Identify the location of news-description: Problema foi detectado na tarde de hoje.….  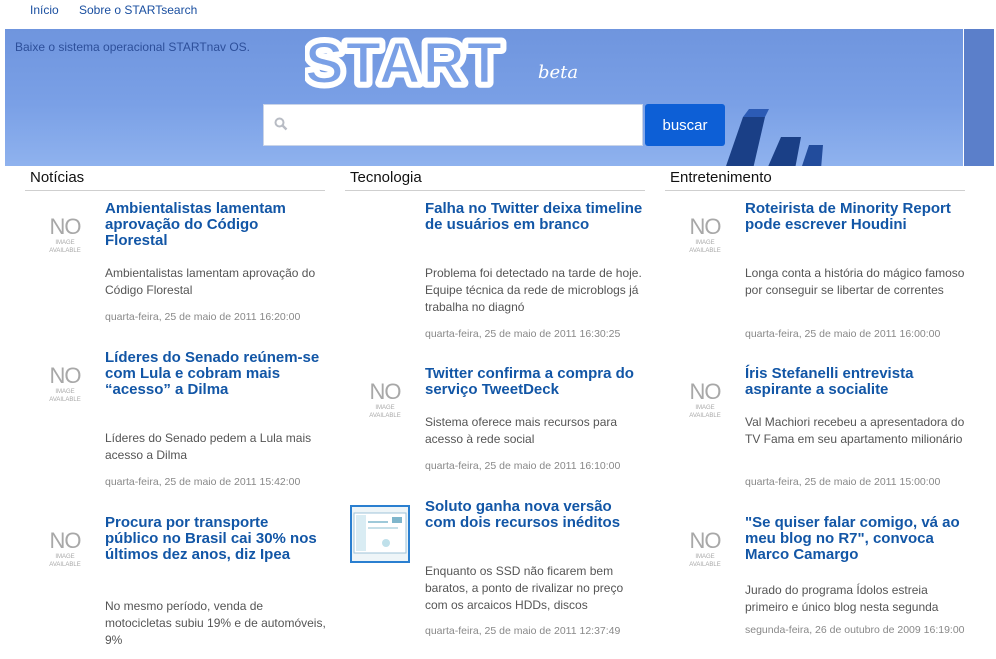
(533, 290).